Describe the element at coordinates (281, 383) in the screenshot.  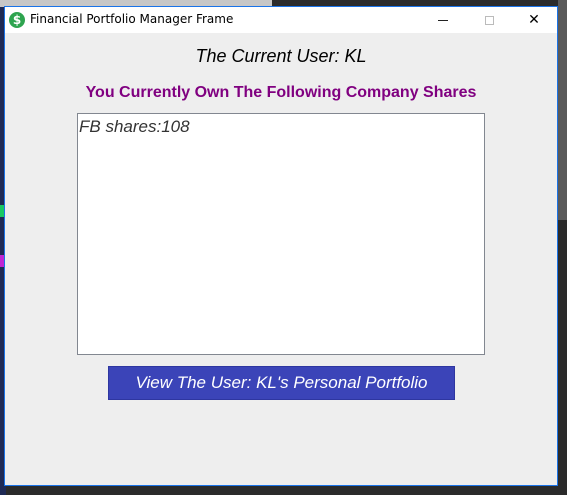
I see `view-portfolio-button: View The User: KL's Personal Portfolio` at that location.